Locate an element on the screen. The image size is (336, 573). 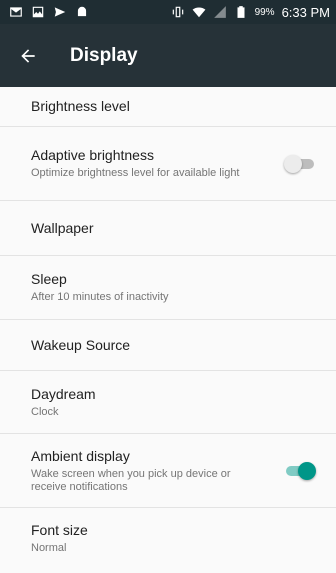
wallpaper-title: Wallpaper is located at coordinates (62, 227).